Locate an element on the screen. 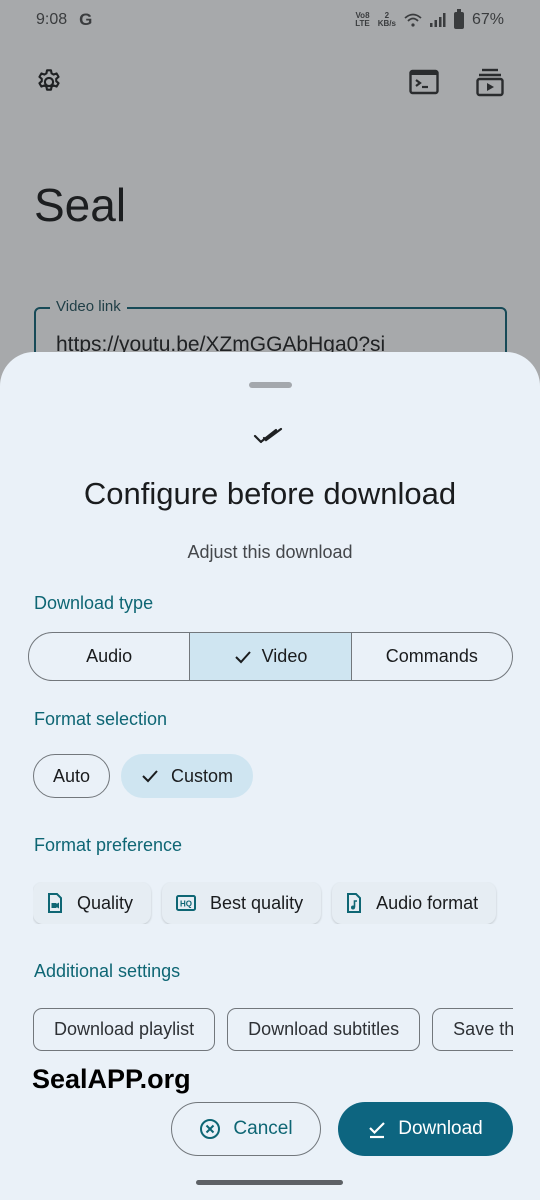 The width and height of the screenshot is (540, 1200). quality-card: Quality is located at coordinates (92, 903).